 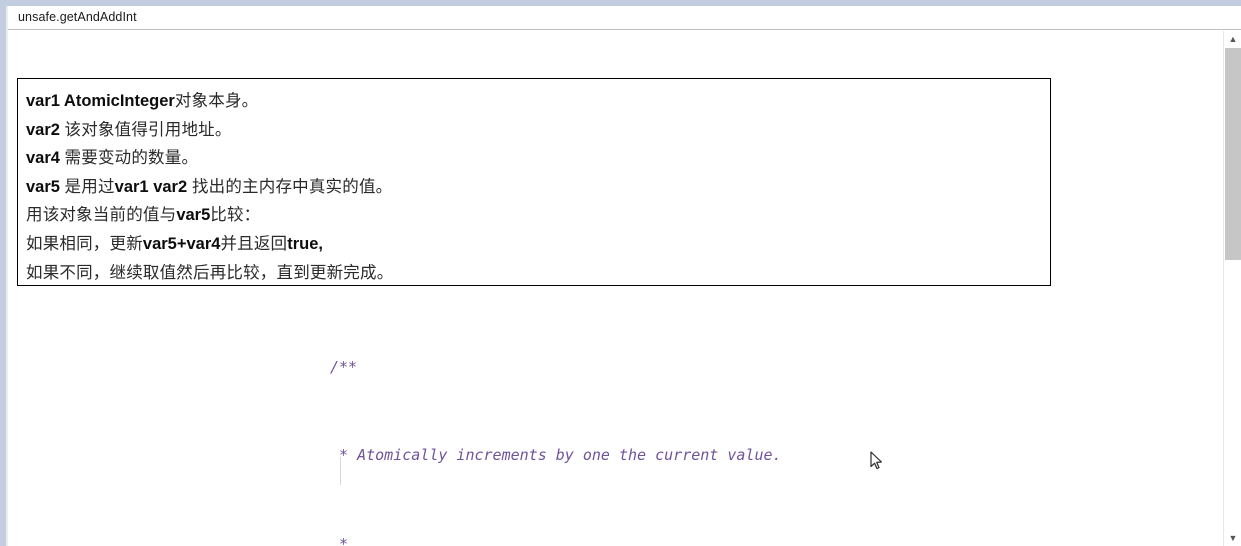 I want to click on scroll-down-button: ▼, so click(x=1232, y=538).